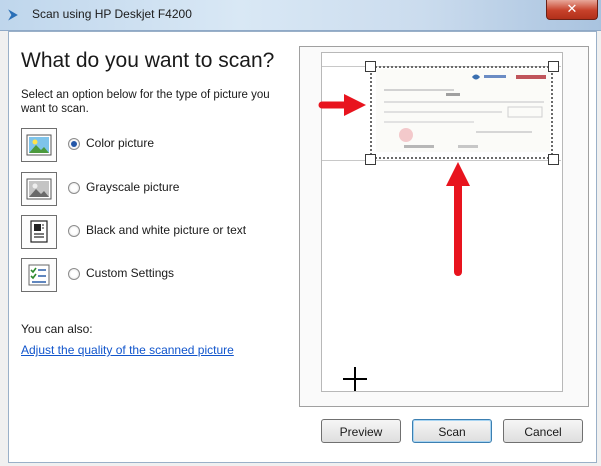 Image resolution: width=601 pixels, height=466 pixels. I want to click on option-grayscale-picture: Grayscale picture, so click(156, 189).